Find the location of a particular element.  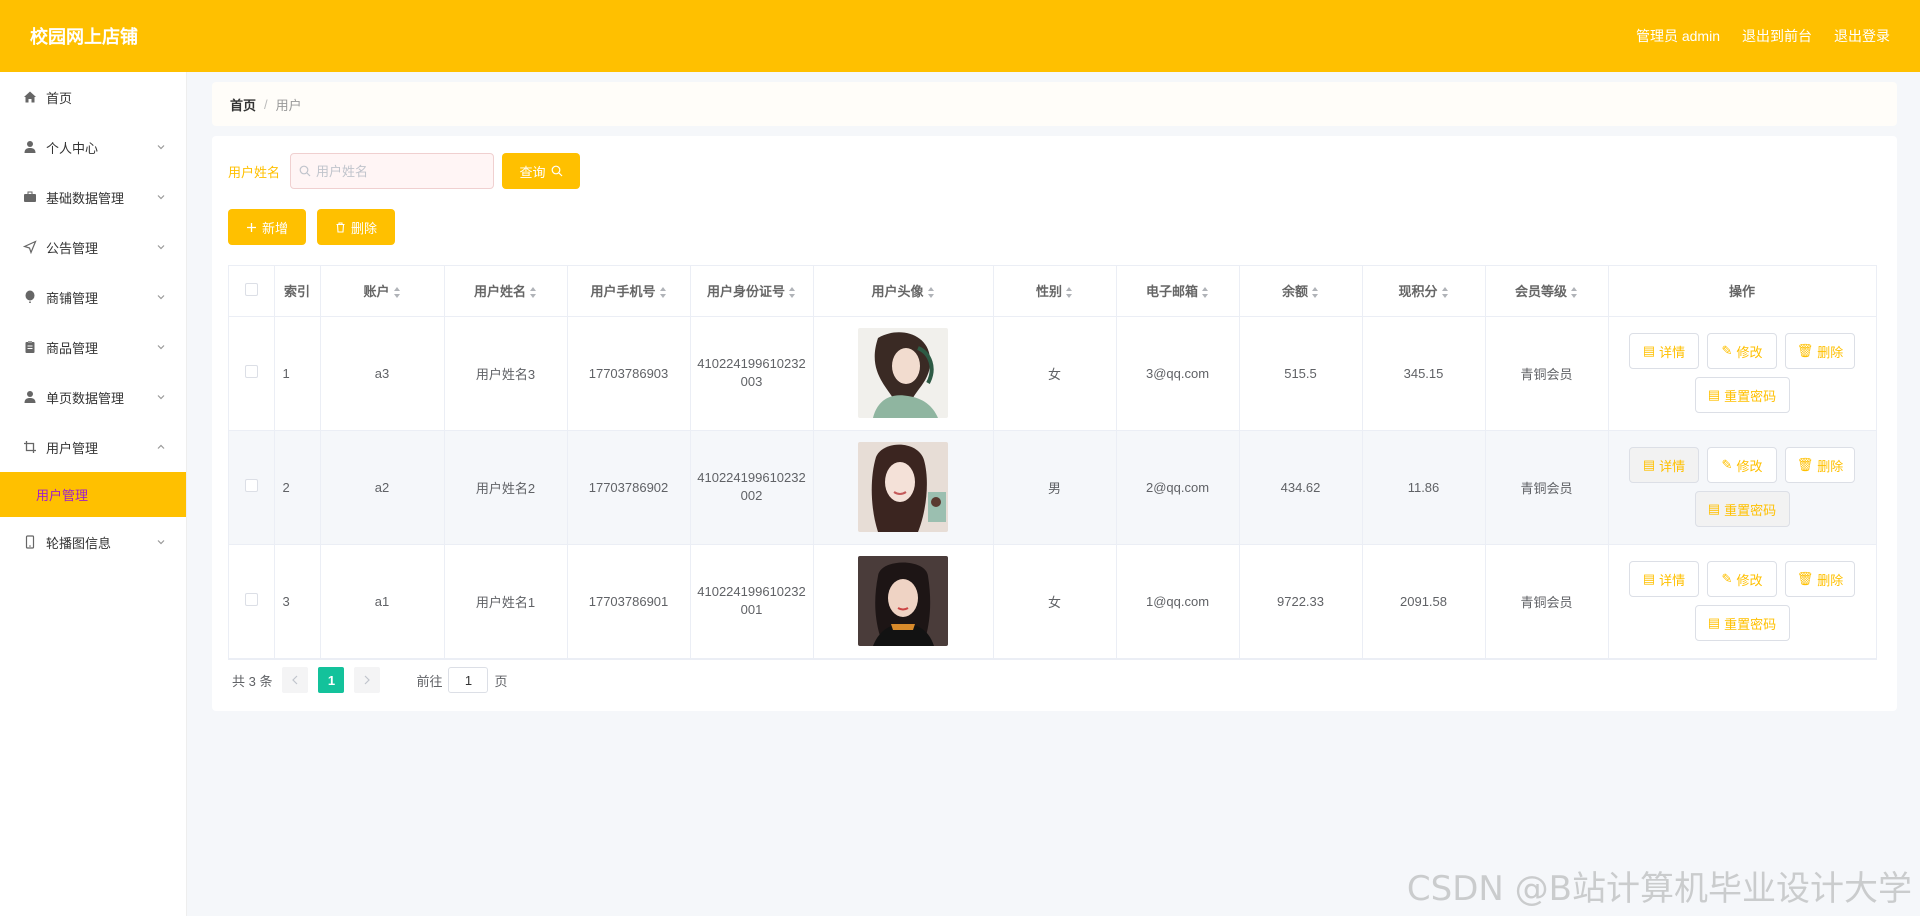

column-header: 用户手机号 is located at coordinates (629, 291).